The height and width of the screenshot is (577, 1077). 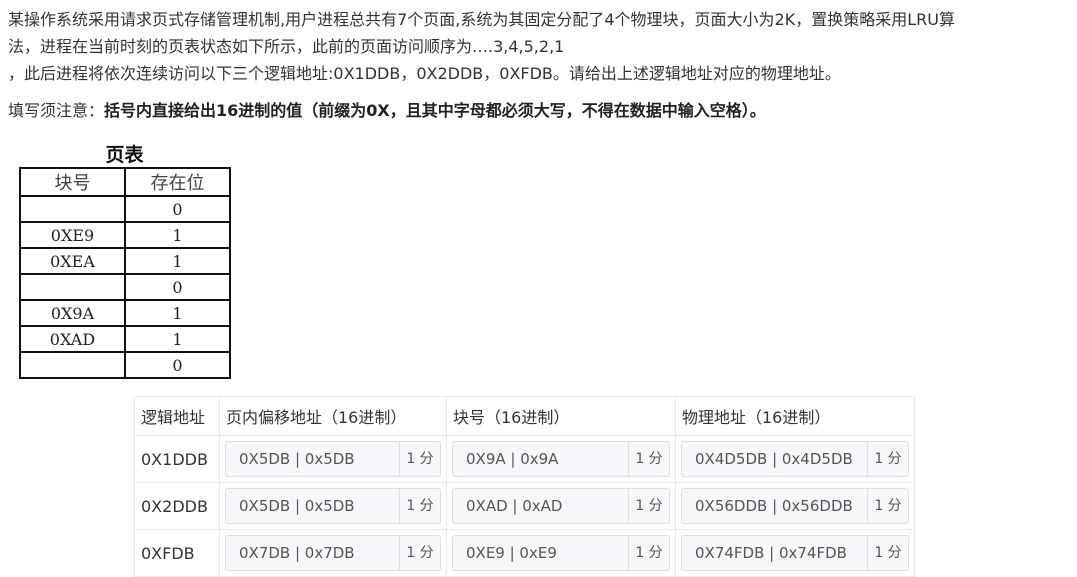 I want to click on physical-answer-field: 0X4D5DB | 0x4D5DB 1 分, so click(x=795, y=459).